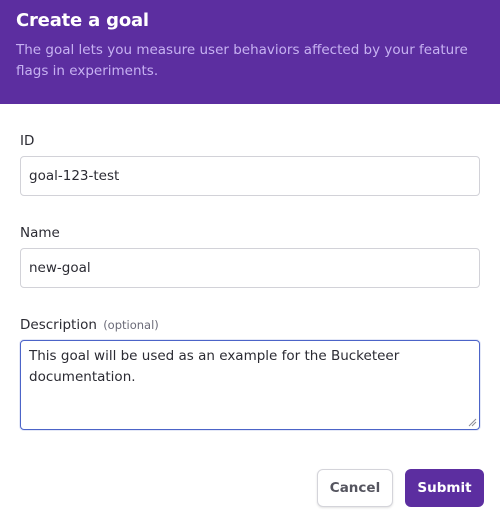  I want to click on resize-handle-icon, so click(472, 422).